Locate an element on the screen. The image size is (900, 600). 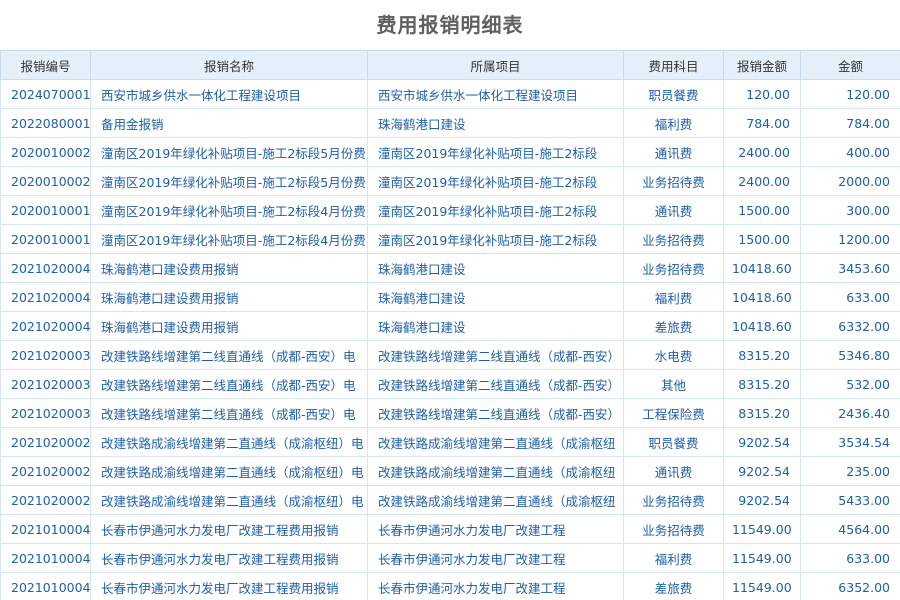
table-header: 报销编号 报销名称 所属项目 费用科目 报销金额 金额 is located at coordinates (450, 65).